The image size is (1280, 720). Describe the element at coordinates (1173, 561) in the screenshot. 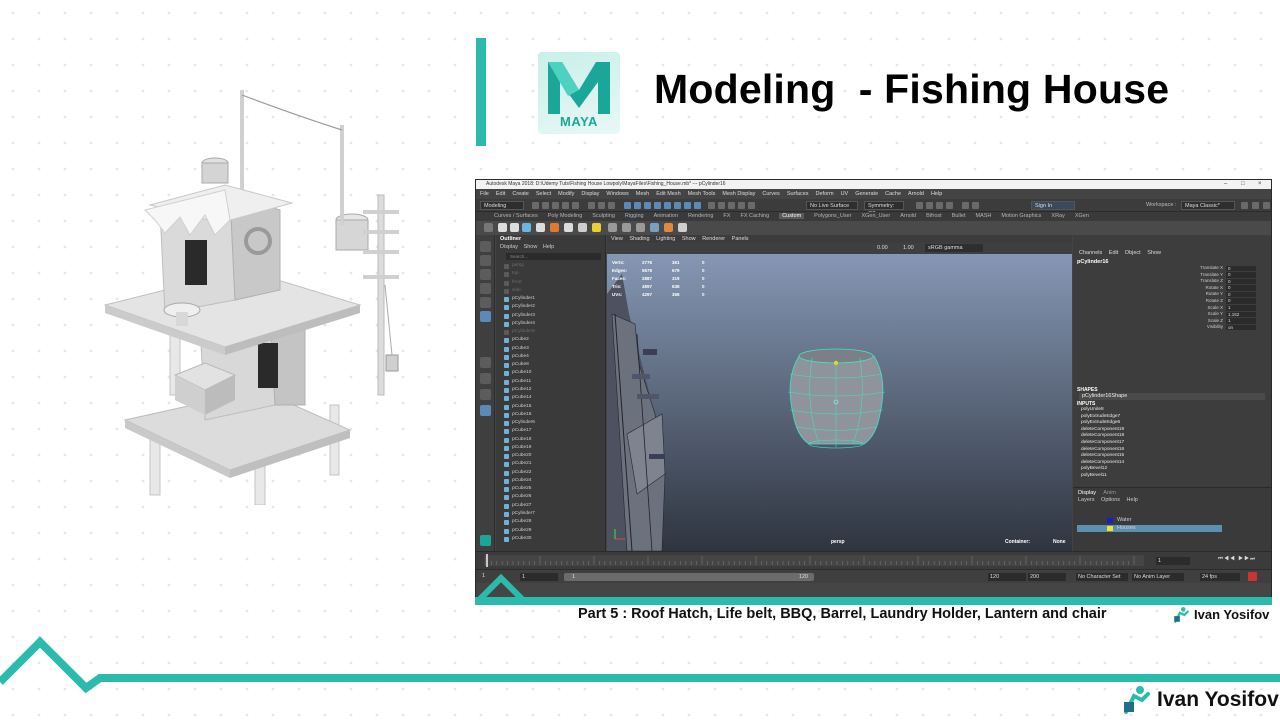

I see `current-frame-field: 1` at that location.